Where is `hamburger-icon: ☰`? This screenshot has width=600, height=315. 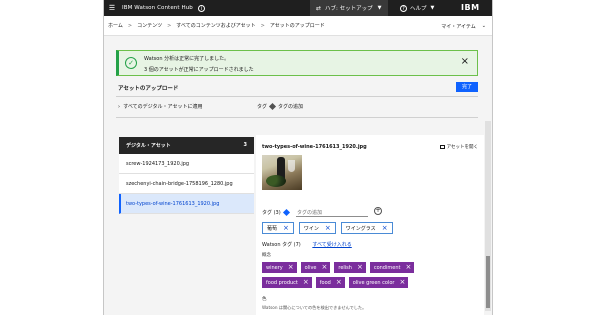
hamburger-icon: ☰ is located at coordinates (112, 8).